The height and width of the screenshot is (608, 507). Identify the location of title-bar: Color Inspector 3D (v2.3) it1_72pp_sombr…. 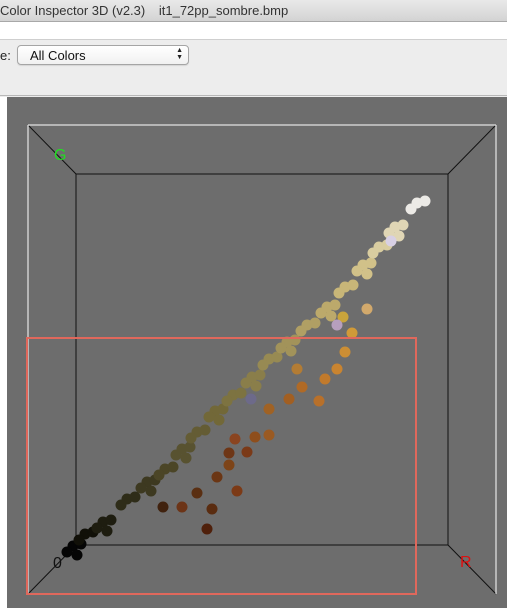
(253, 11).